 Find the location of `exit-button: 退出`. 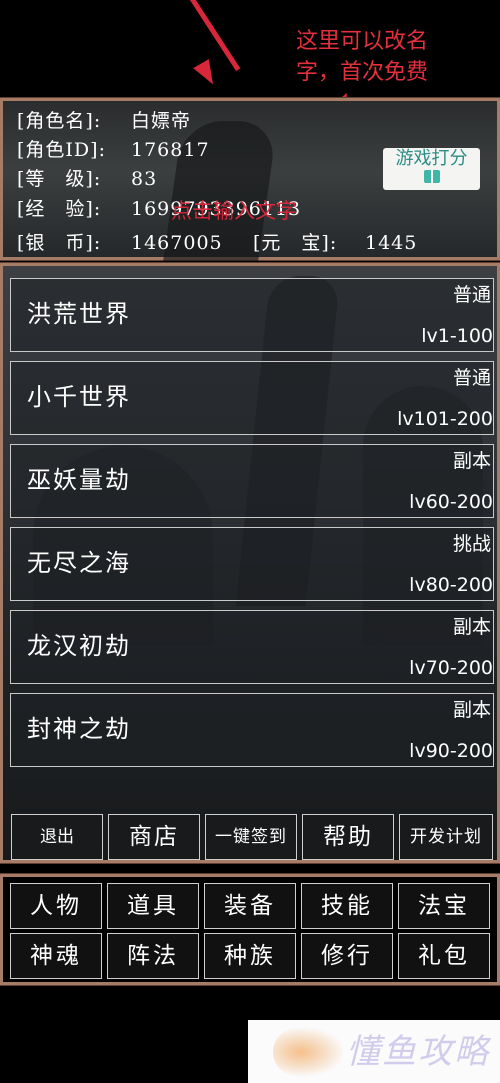

exit-button: 退出 is located at coordinates (57, 837).